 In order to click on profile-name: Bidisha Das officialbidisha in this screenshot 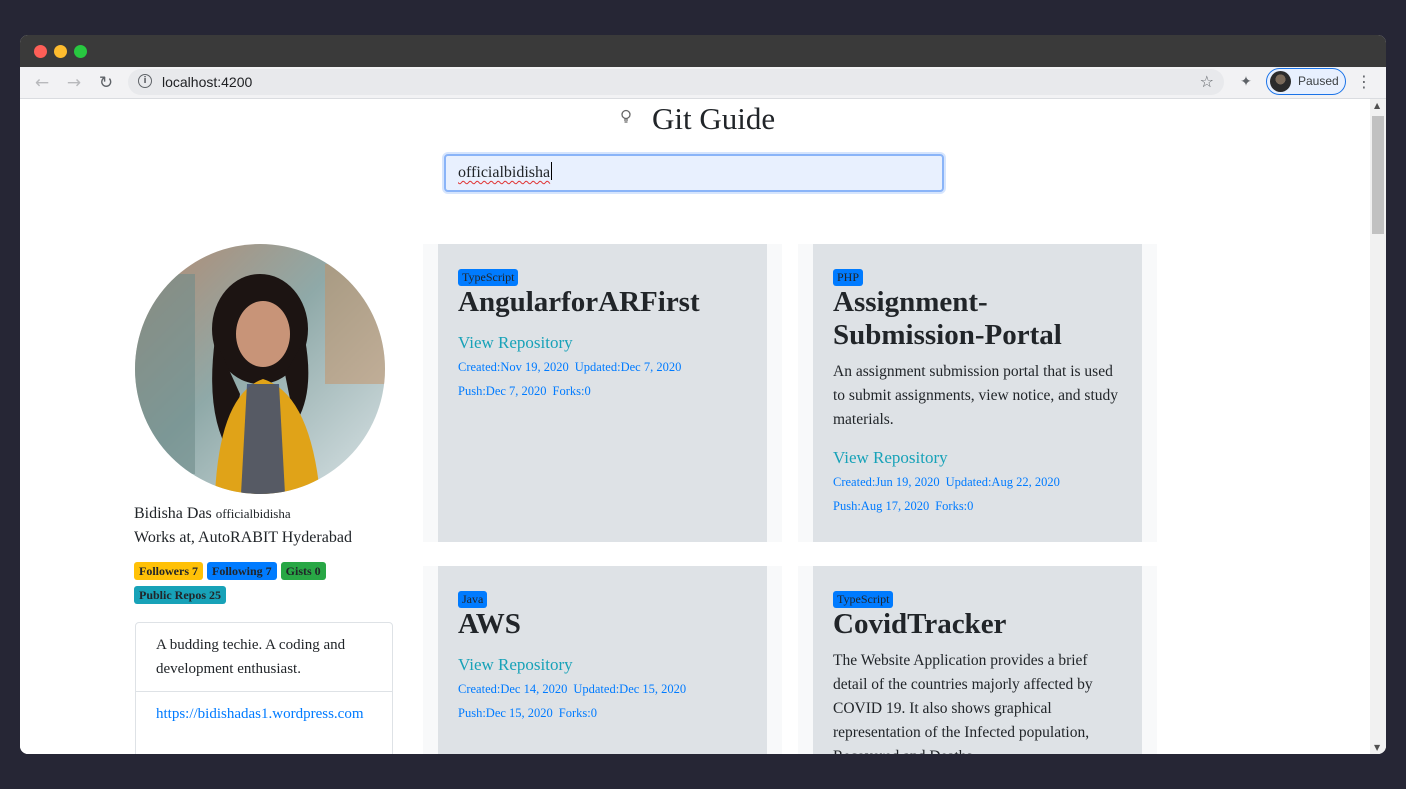, I will do `click(212, 514)`.